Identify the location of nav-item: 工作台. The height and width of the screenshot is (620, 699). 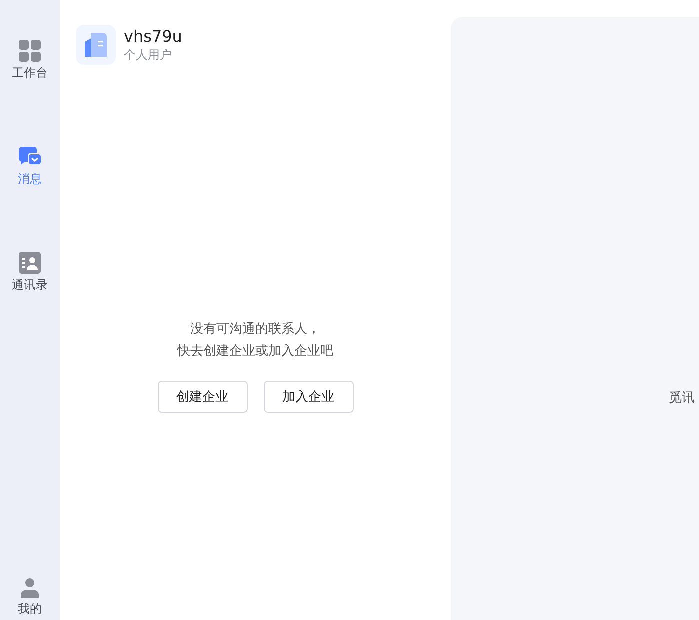
(30, 61).